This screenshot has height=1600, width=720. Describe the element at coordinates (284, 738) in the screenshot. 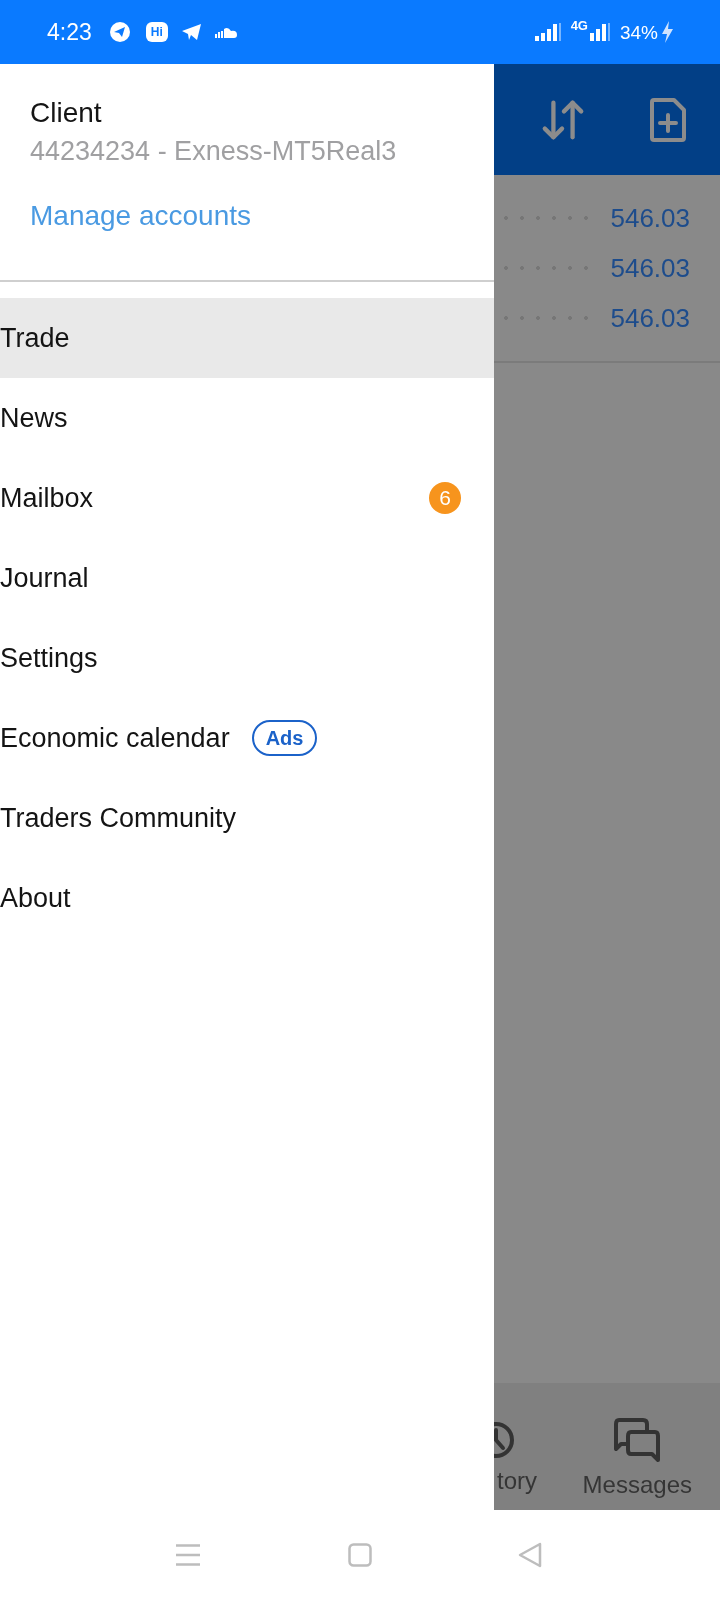

I see `ads-tag: Ads` at that location.